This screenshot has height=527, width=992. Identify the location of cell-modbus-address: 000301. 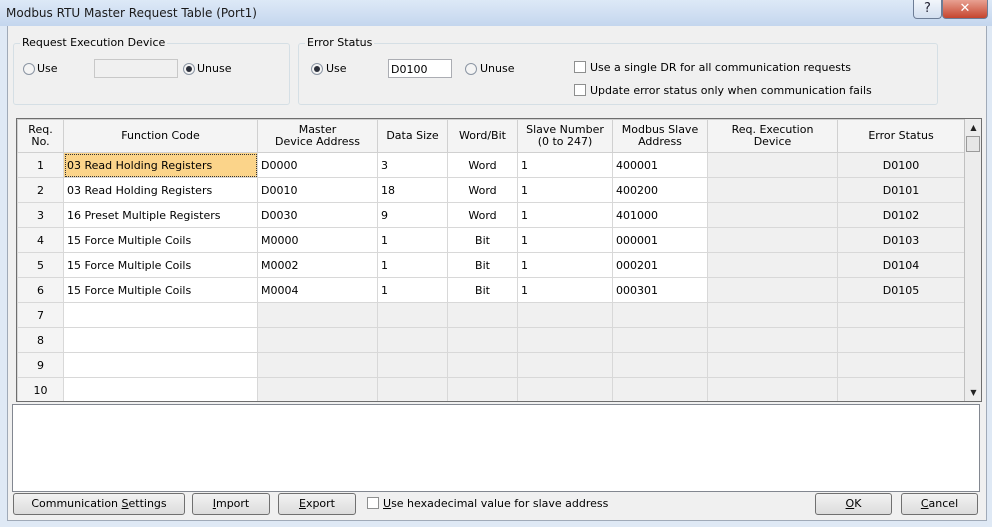
(660, 290).